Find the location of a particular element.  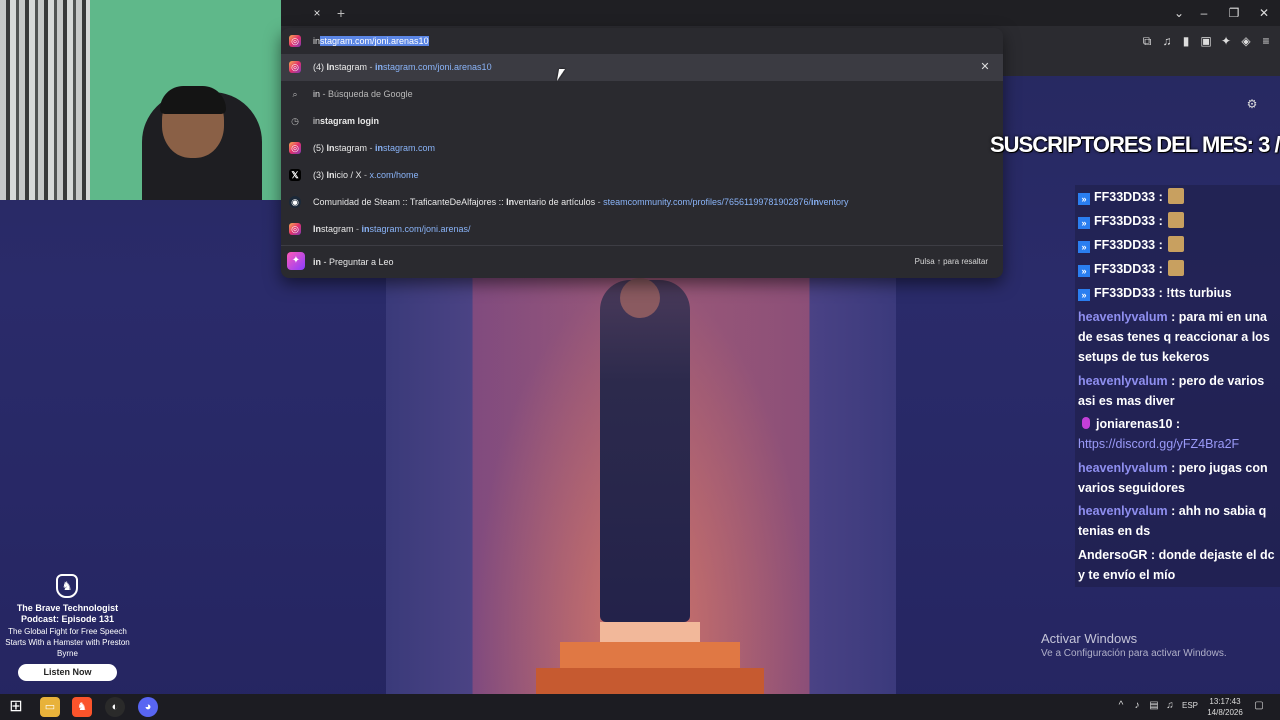

restore-button: ❐ is located at coordinates (1234, 13).